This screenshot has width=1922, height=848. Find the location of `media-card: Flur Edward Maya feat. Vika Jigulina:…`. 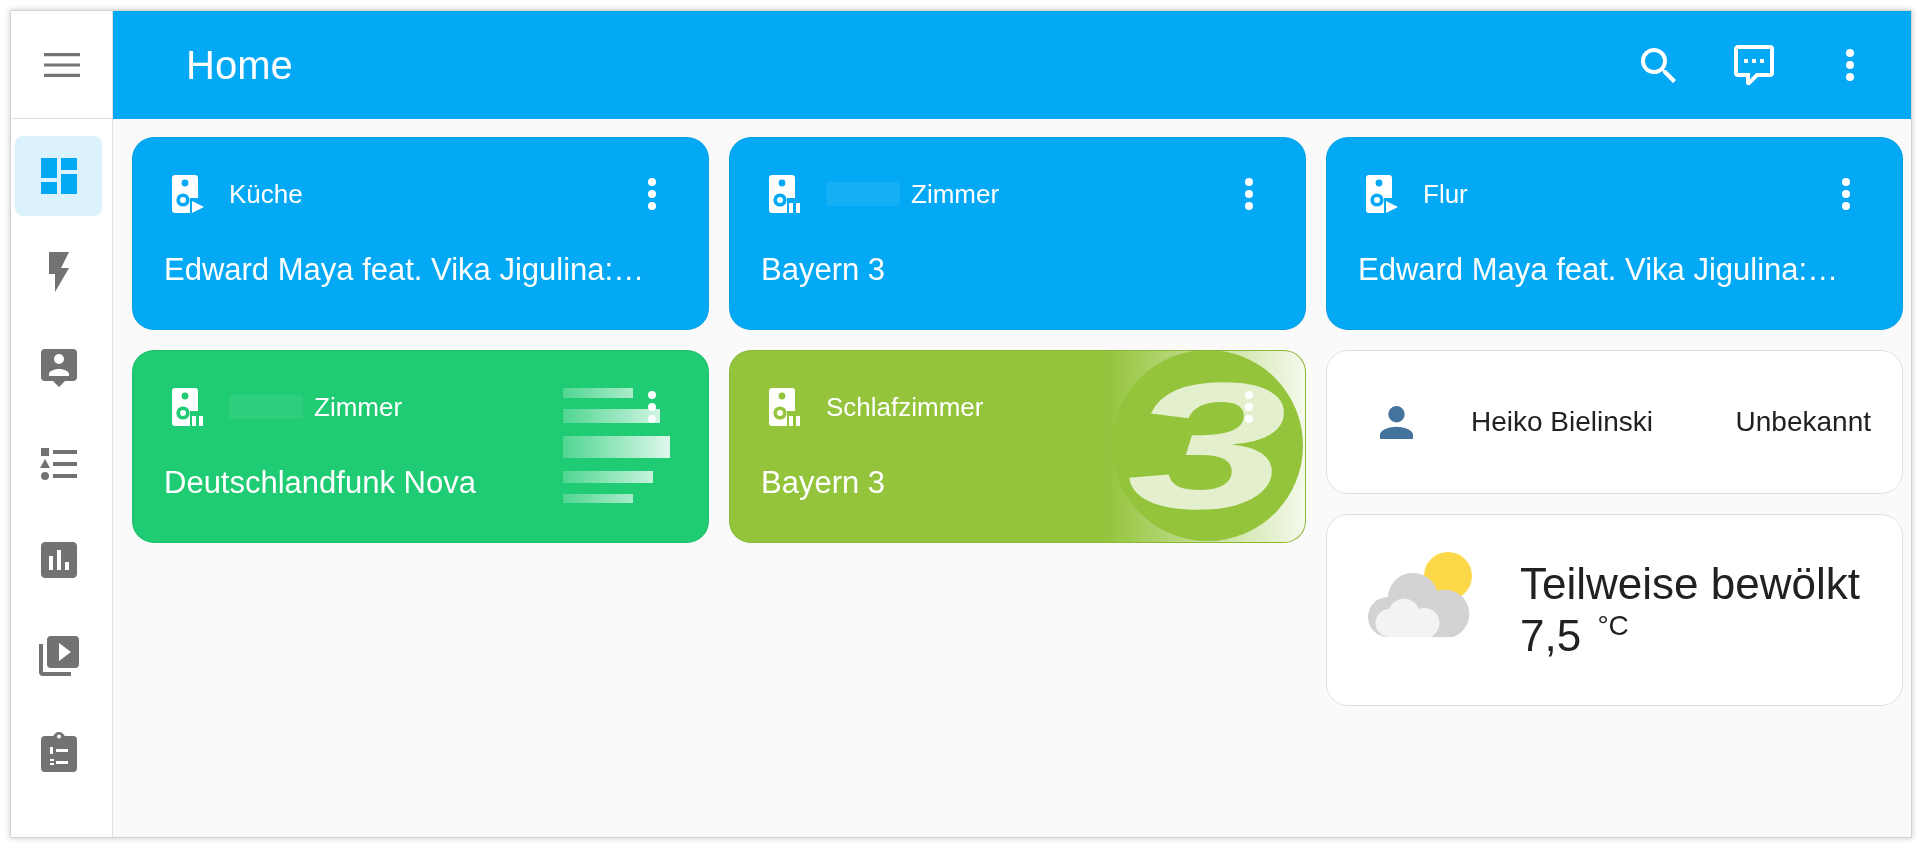

media-card: Flur Edward Maya feat. Vika Jigulina:… is located at coordinates (1614, 233).